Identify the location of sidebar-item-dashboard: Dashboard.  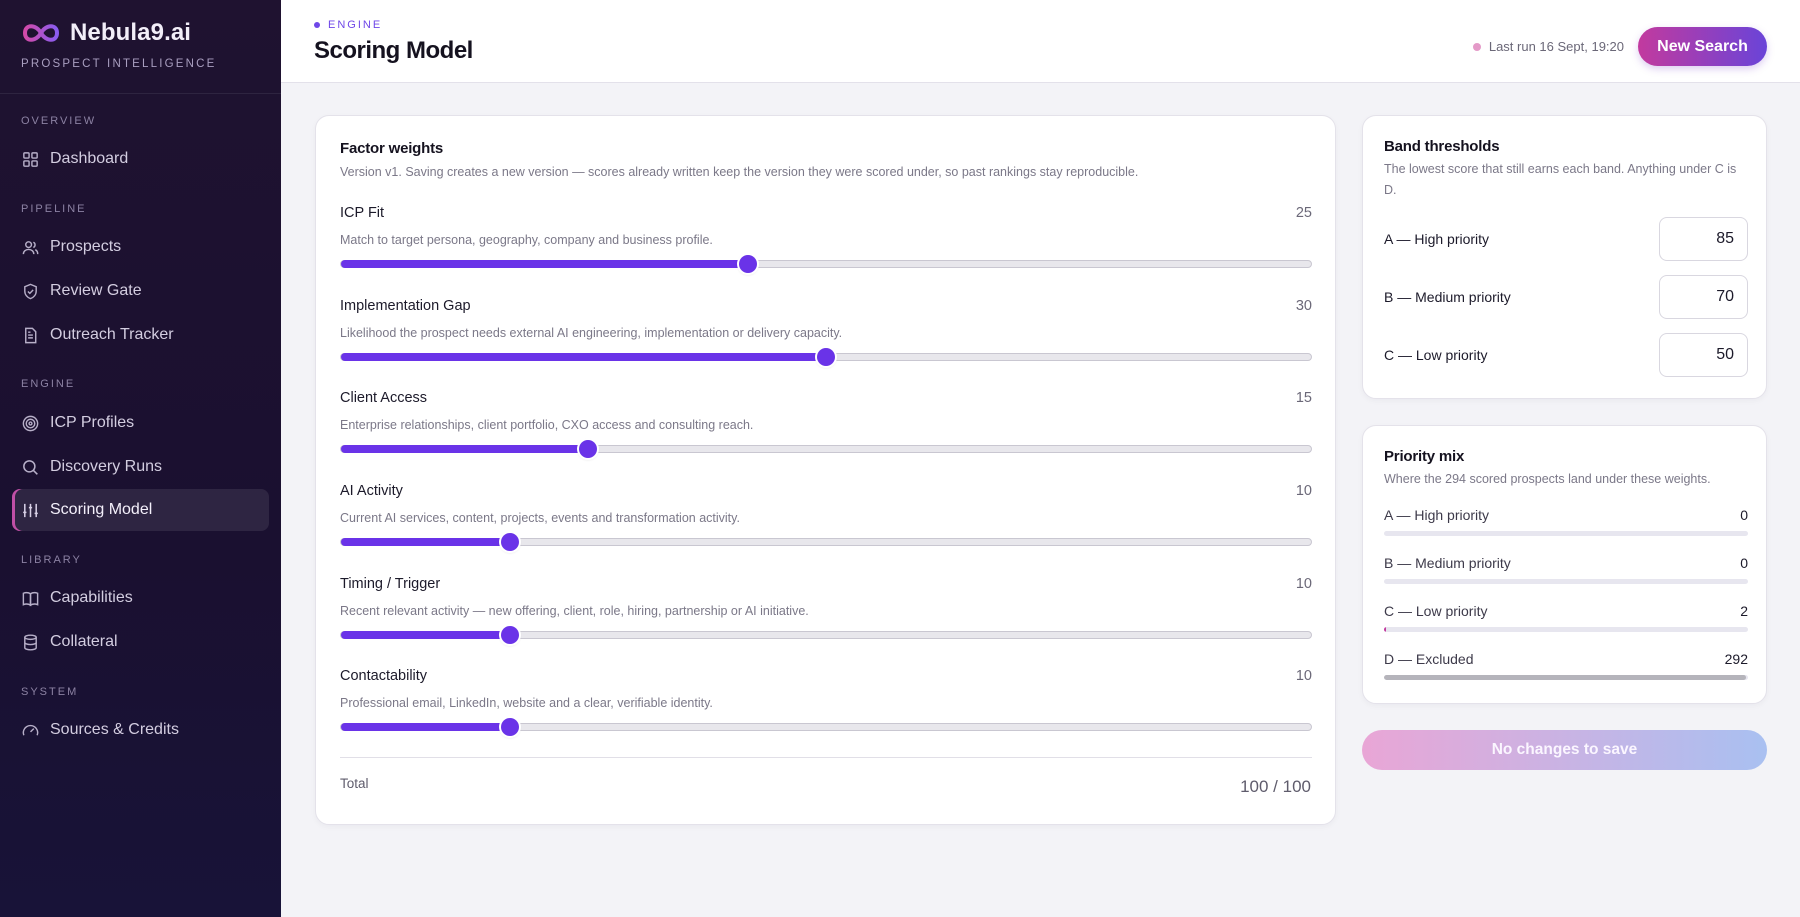
(140, 159).